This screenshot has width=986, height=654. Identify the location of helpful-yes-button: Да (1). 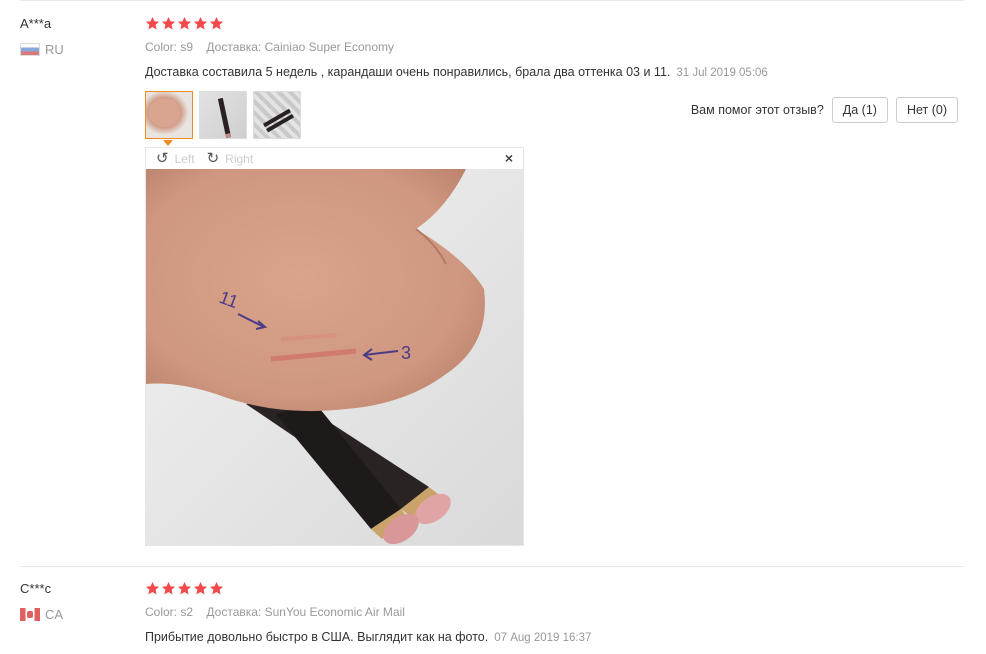
(859, 110).